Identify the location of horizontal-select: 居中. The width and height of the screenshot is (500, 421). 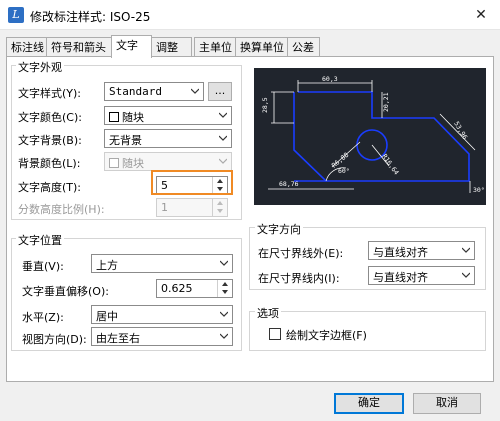
(162, 314).